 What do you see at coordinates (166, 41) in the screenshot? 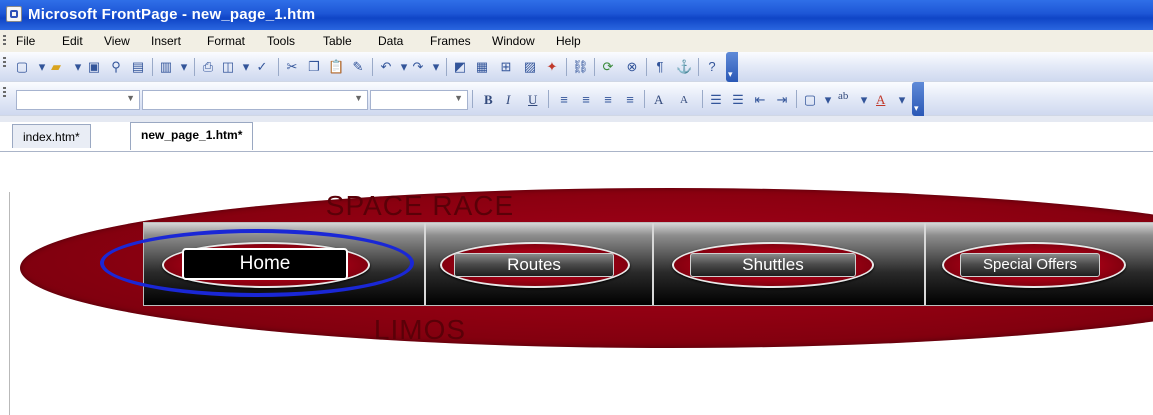
I see `menu-insert: Insert` at bounding box center [166, 41].